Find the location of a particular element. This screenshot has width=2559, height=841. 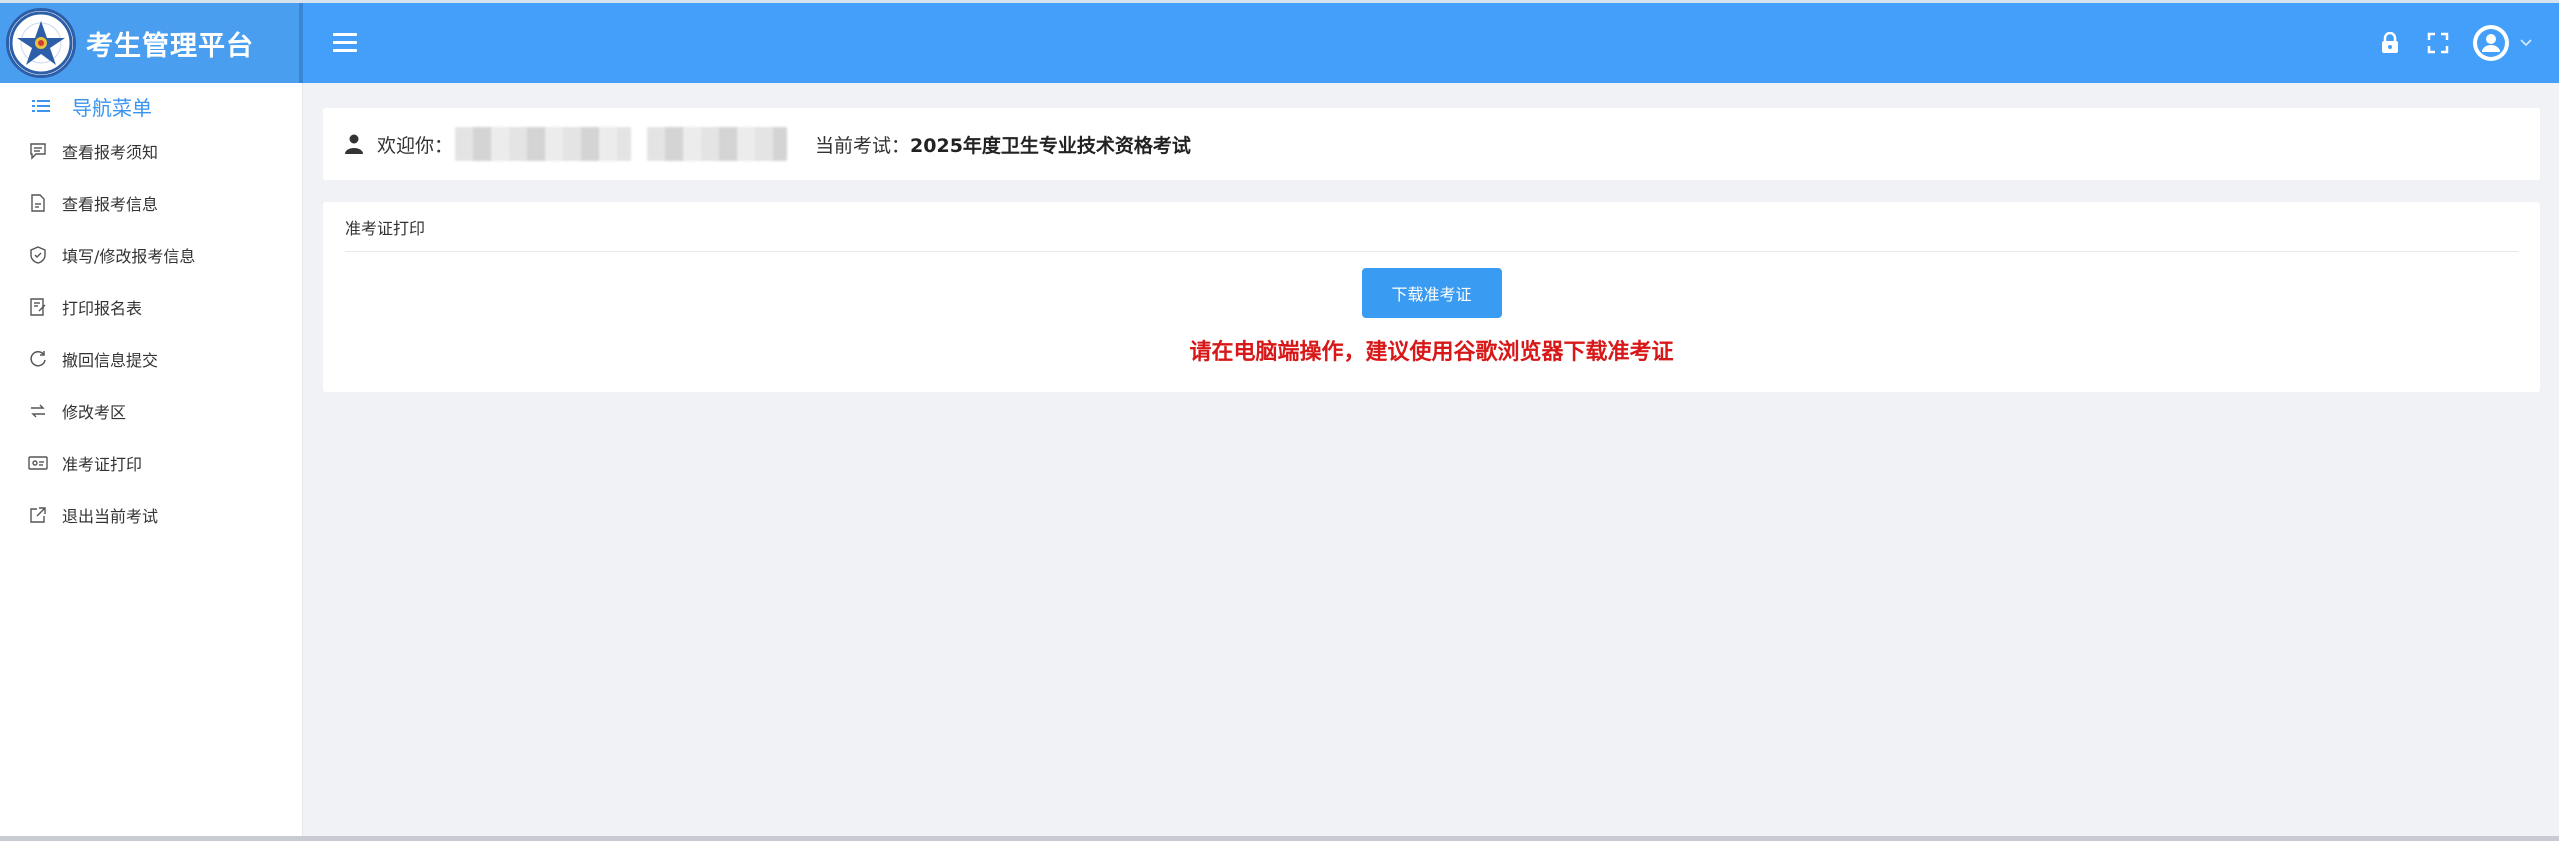

sidebar-item-exit-exam: 退出当前考试 is located at coordinates (151, 515).